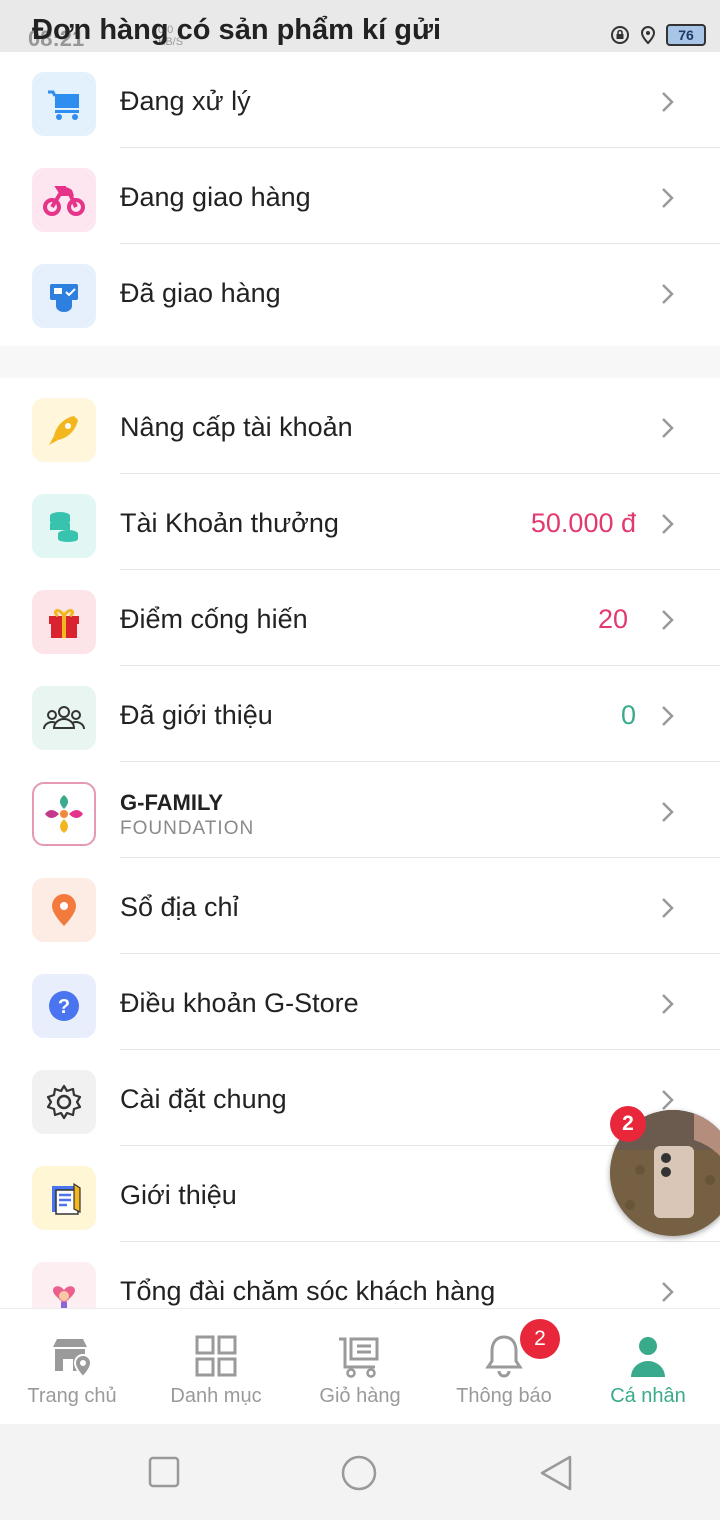 Image resolution: width=720 pixels, height=1520 pixels. What do you see at coordinates (648, 1396) in the screenshot?
I see `nav-label: Cá nhân` at bounding box center [648, 1396].